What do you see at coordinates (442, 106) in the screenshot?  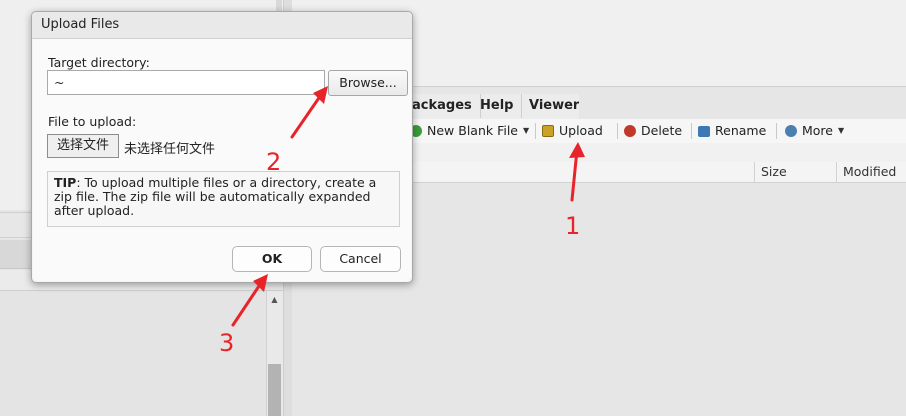 I see `tab-packages: ackages` at bounding box center [442, 106].